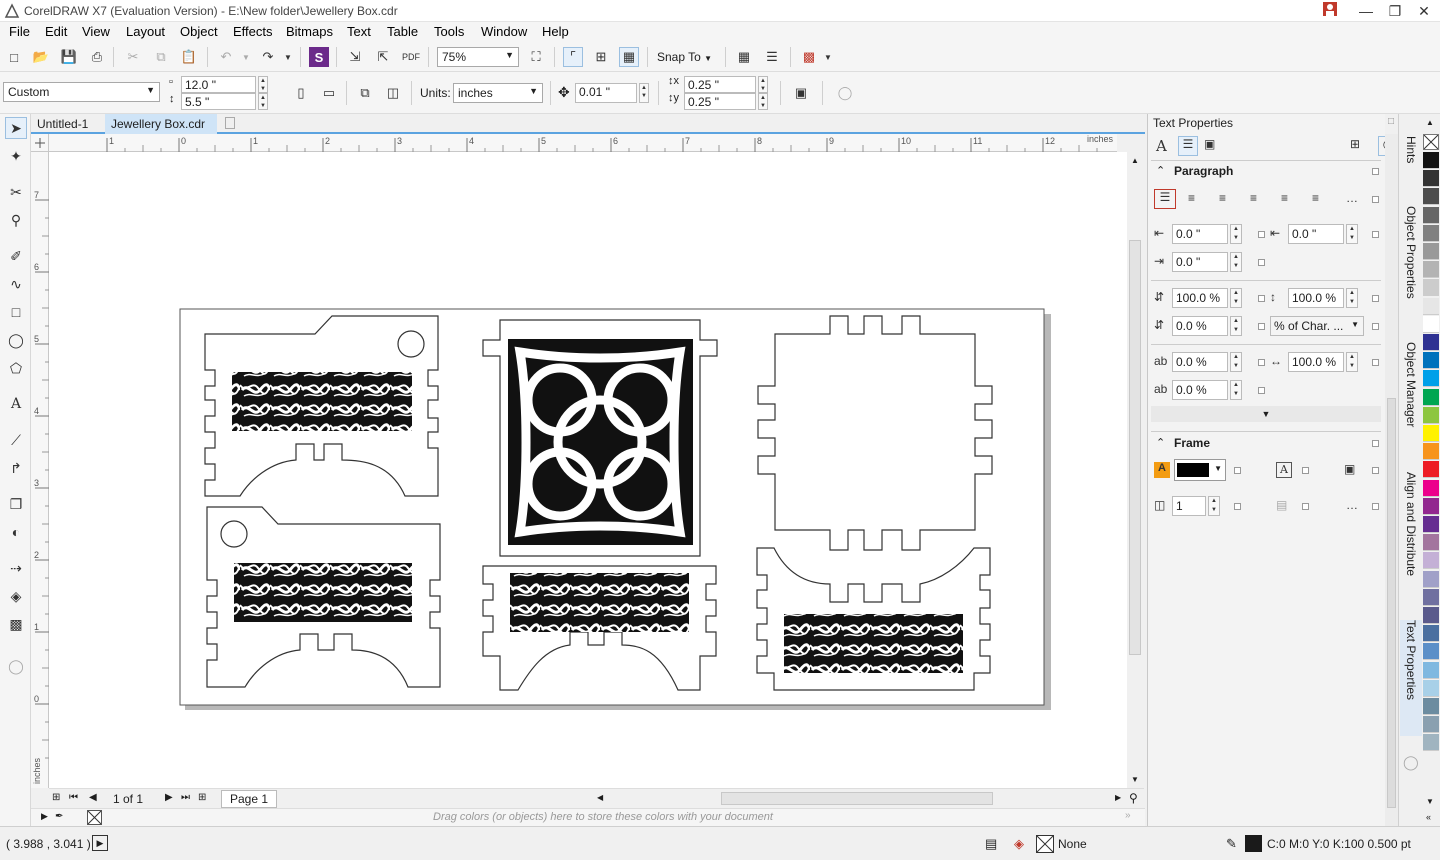 The width and height of the screenshot is (1440, 860). What do you see at coordinates (1222, 198) in the screenshot?
I see `align-center-icon: ≡` at bounding box center [1222, 198].